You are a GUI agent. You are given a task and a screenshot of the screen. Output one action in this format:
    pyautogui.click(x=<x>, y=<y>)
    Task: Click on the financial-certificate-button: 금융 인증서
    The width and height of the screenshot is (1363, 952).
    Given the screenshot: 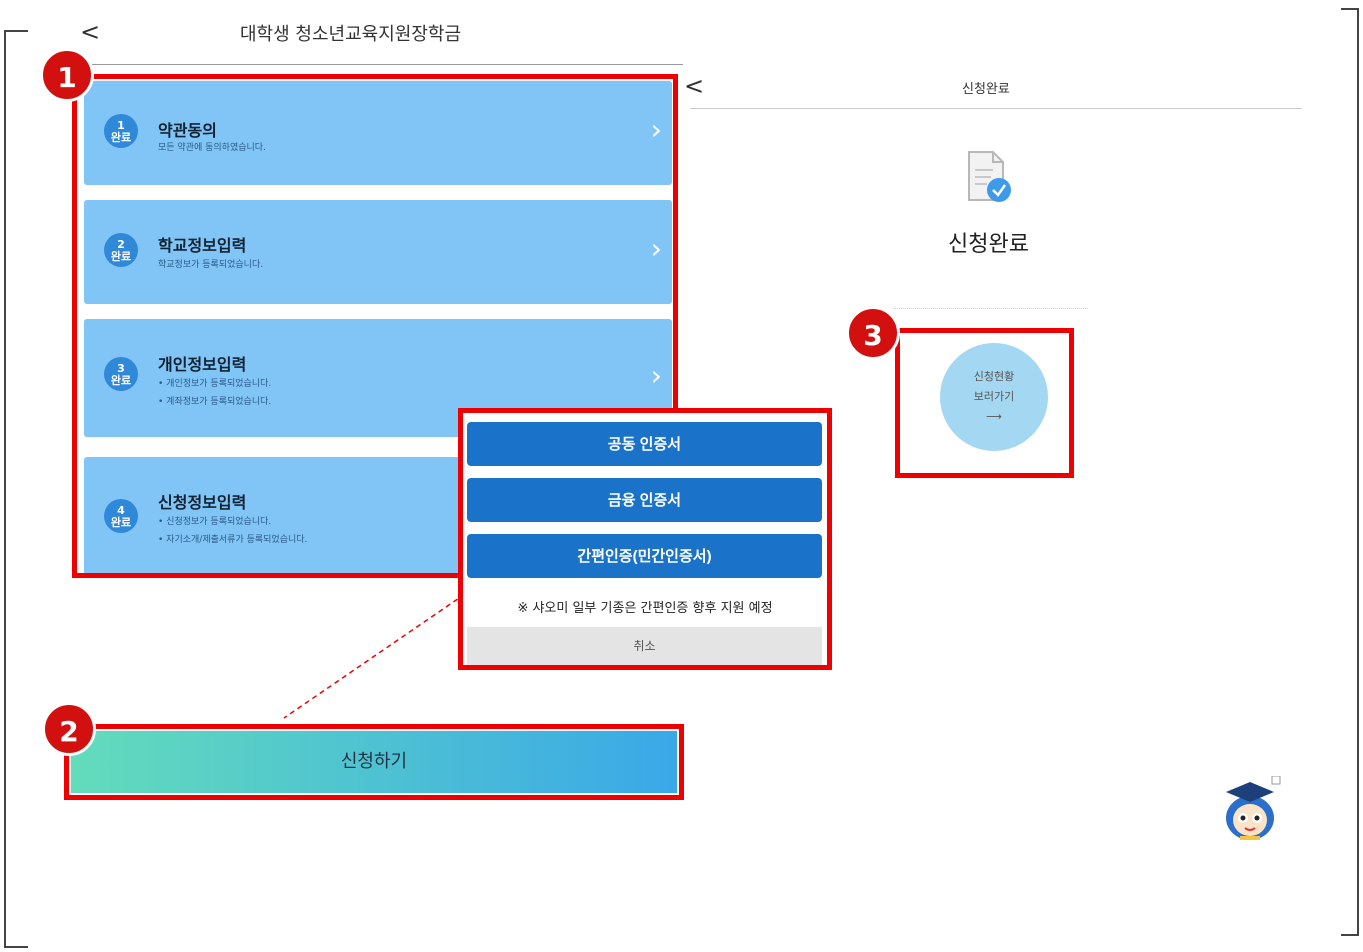 What is the action you would take?
    pyautogui.click(x=644, y=500)
    